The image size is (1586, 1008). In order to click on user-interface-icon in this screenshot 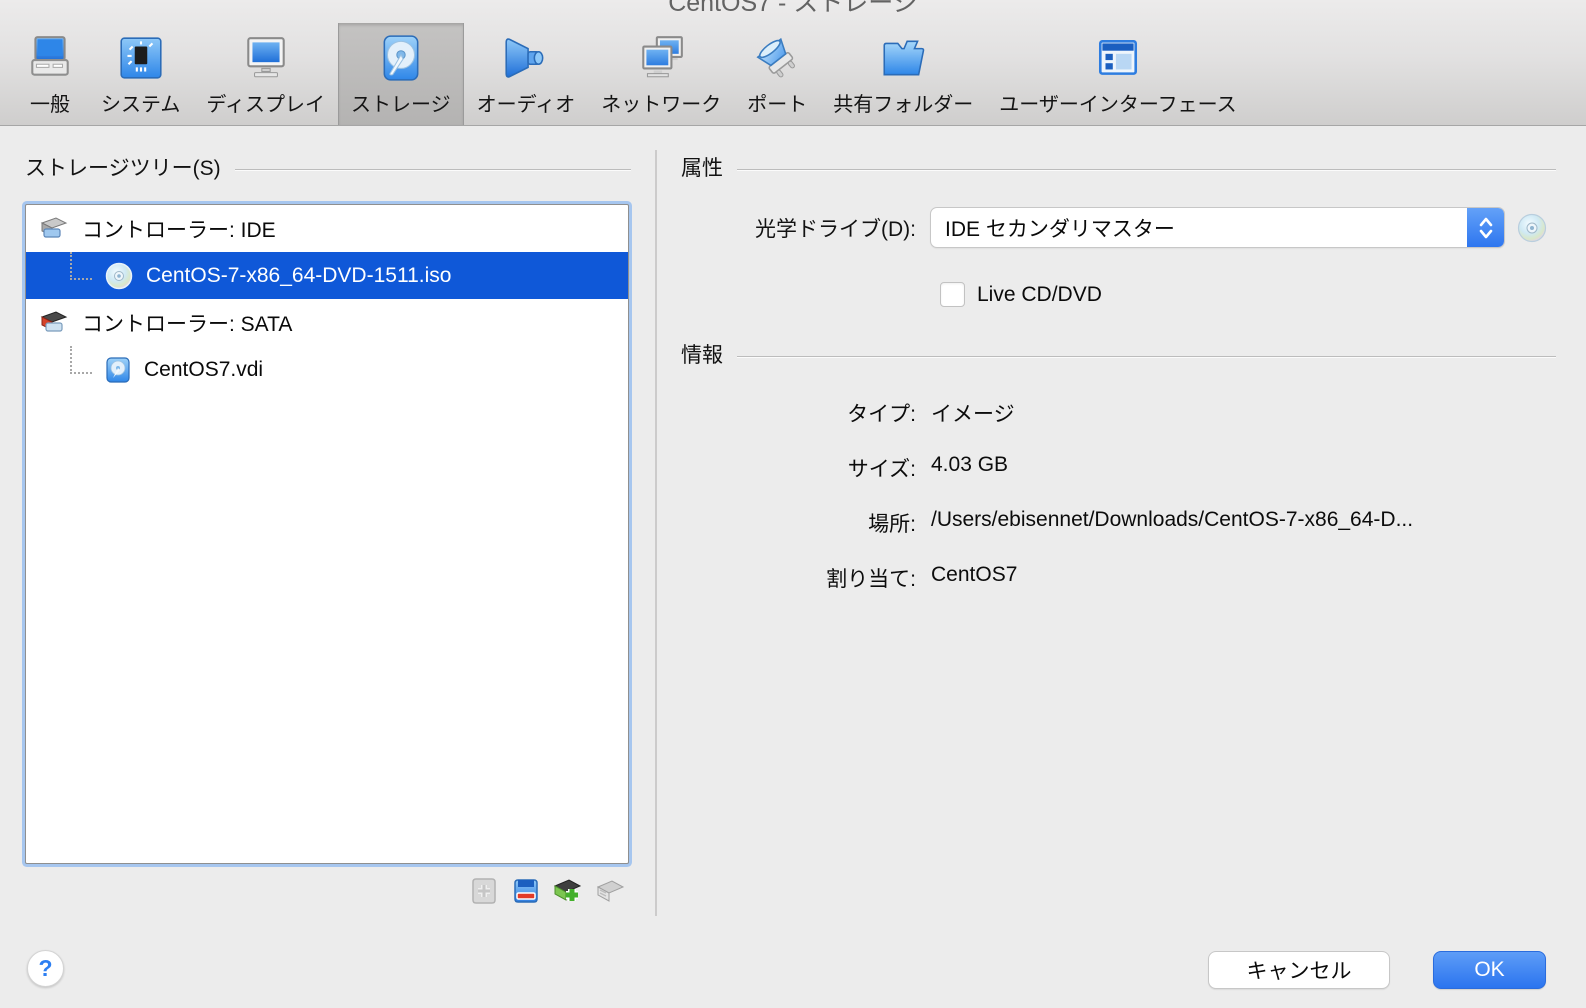, I will do `click(1118, 58)`.